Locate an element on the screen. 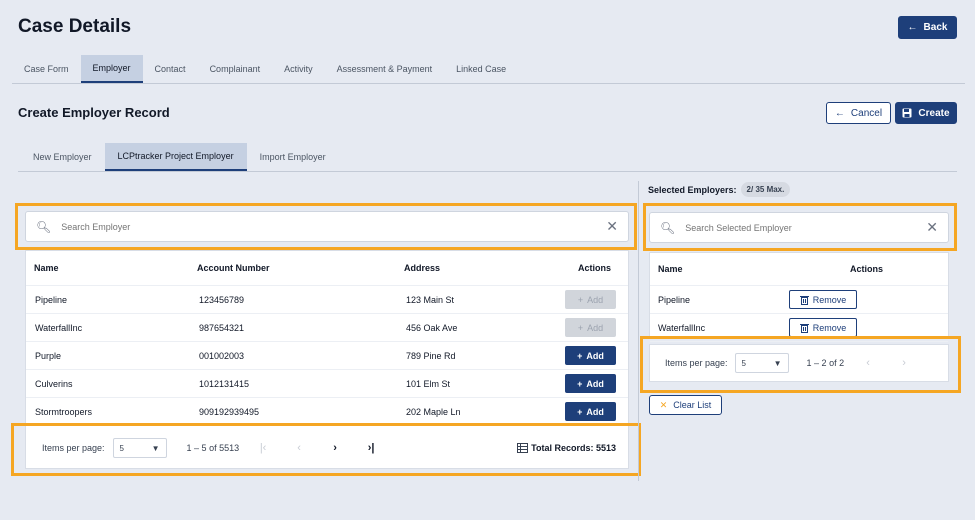  col-account: Account Number is located at coordinates (233, 268).